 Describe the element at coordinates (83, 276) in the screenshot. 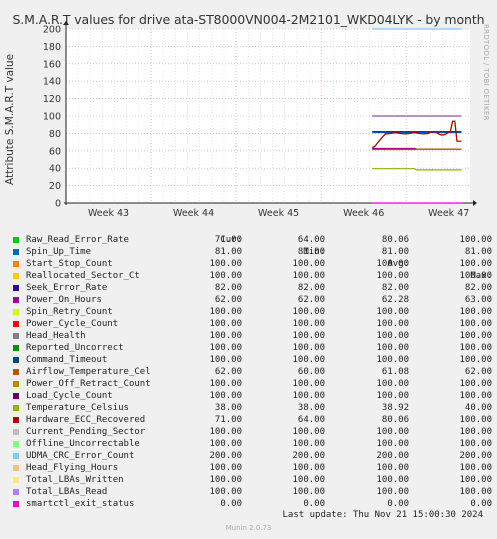

I see `legend-series-name: Reallocated_Sector_Ct` at that location.